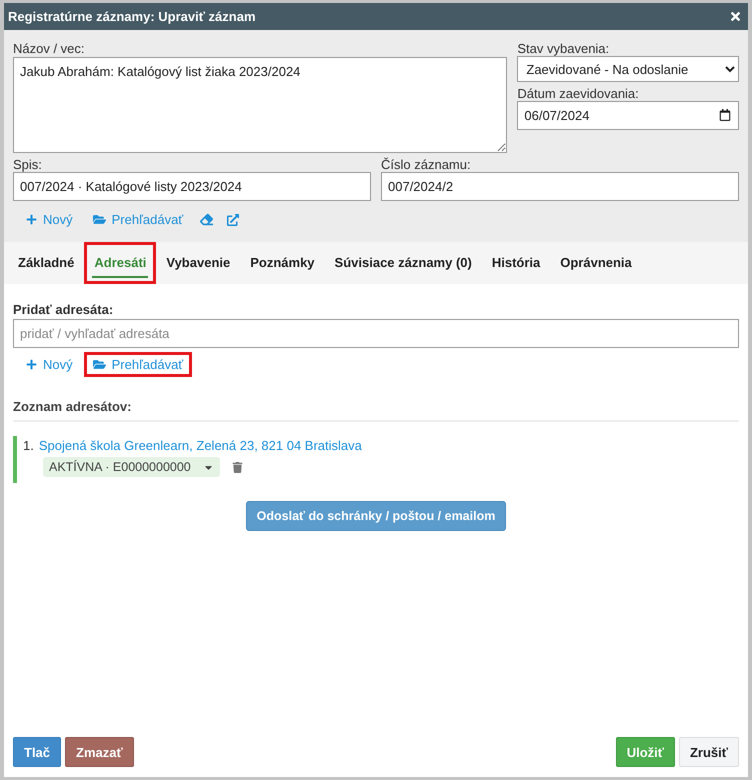  Describe the element at coordinates (628, 115) in the screenshot. I see `date-field: 06/07/2024` at that location.